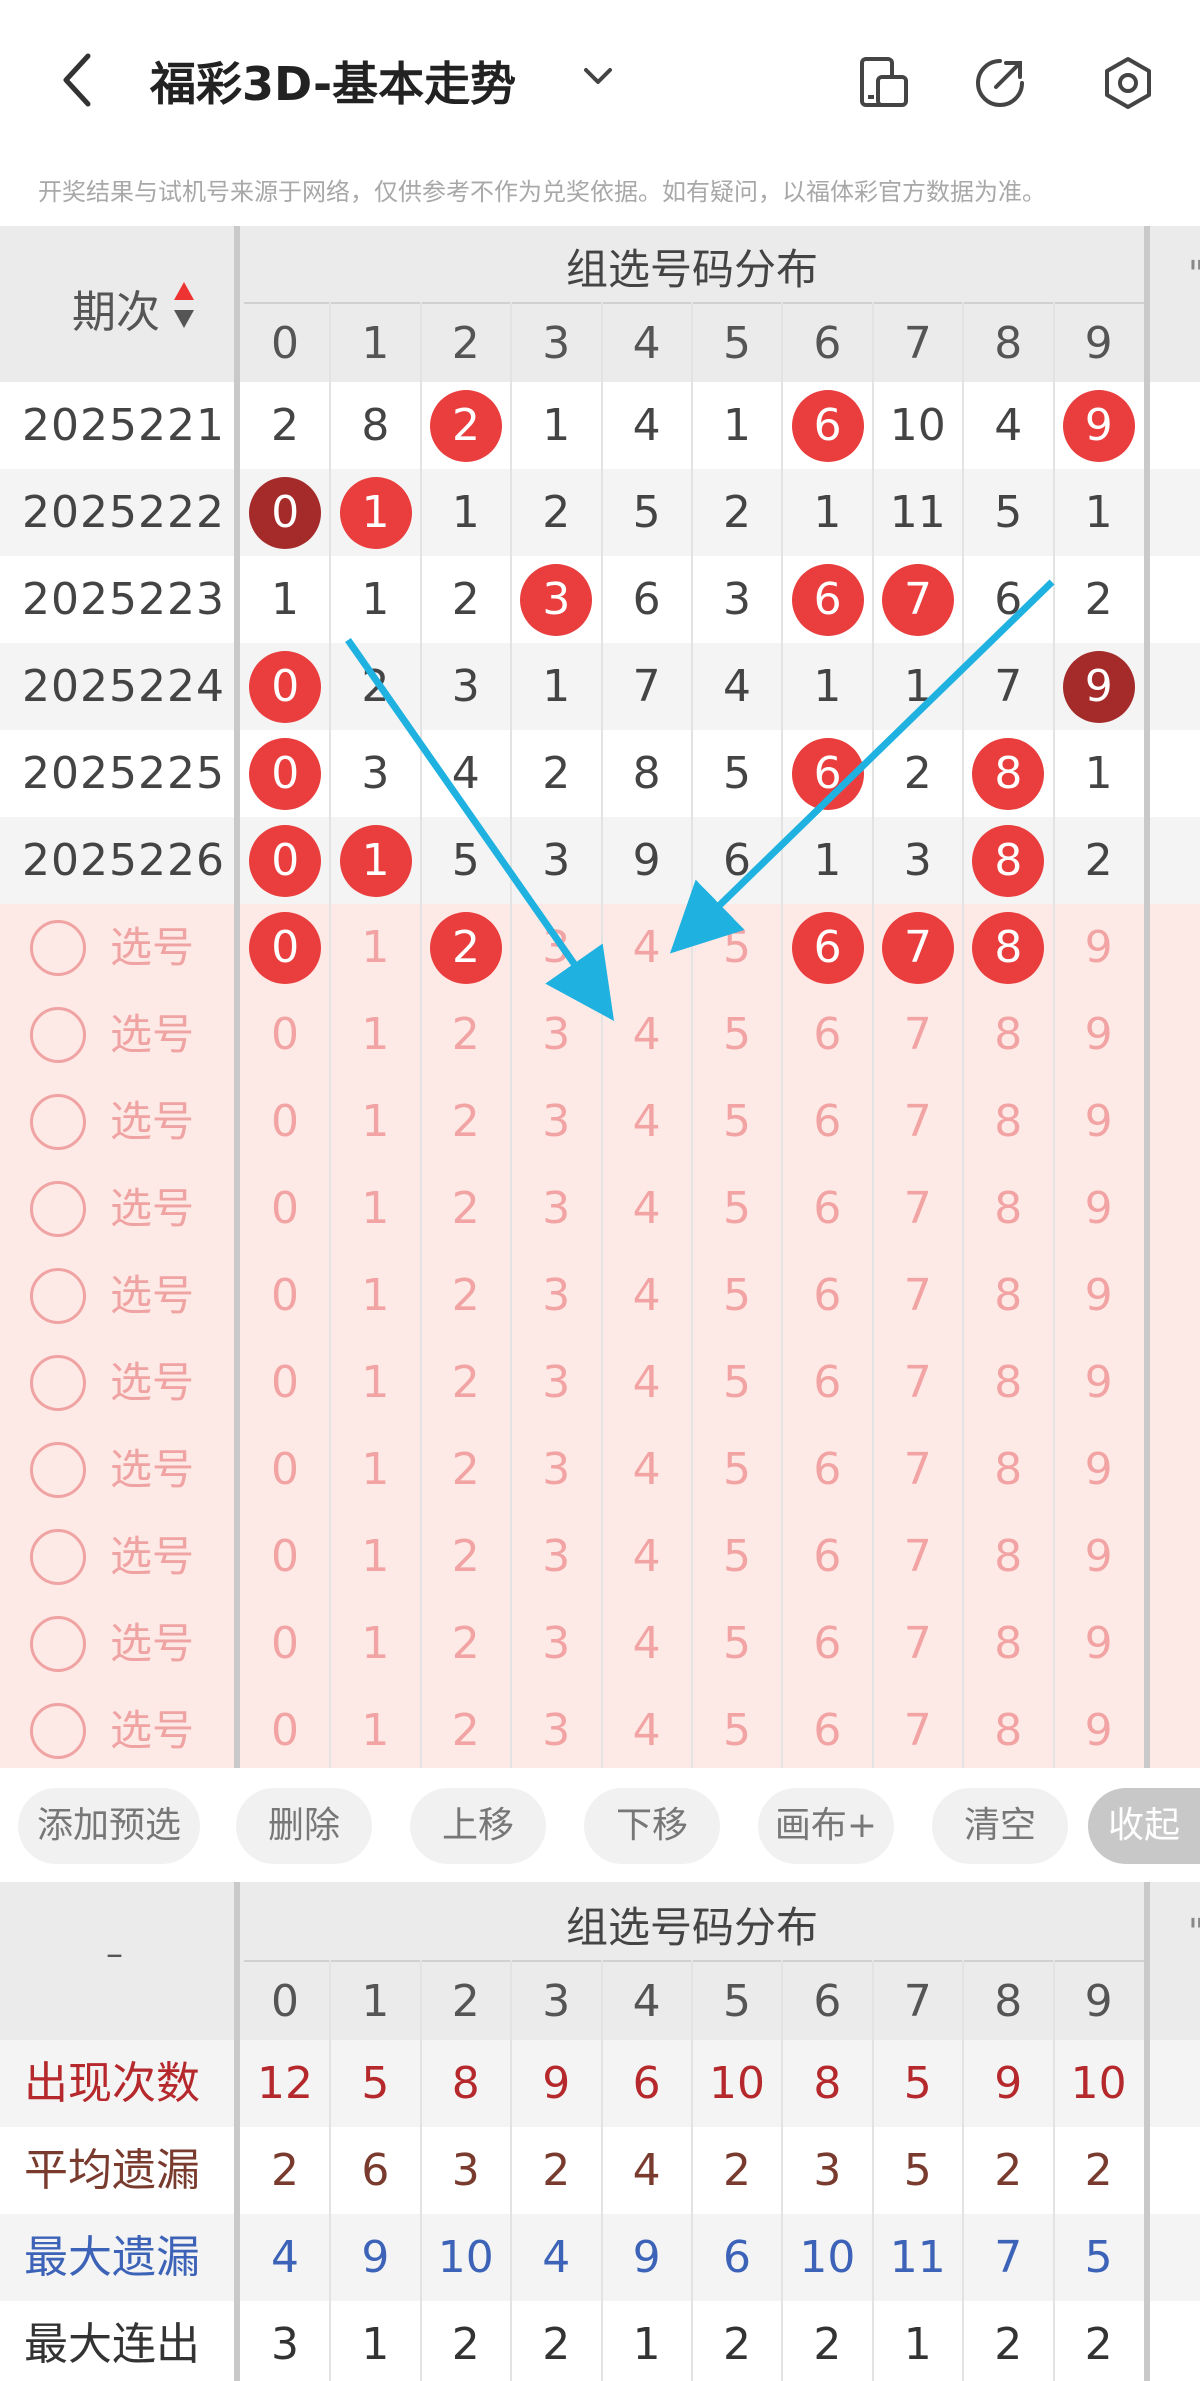  What do you see at coordinates (1144, 1826) in the screenshot?
I see `collapse-button: 收起` at bounding box center [1144, 1826].